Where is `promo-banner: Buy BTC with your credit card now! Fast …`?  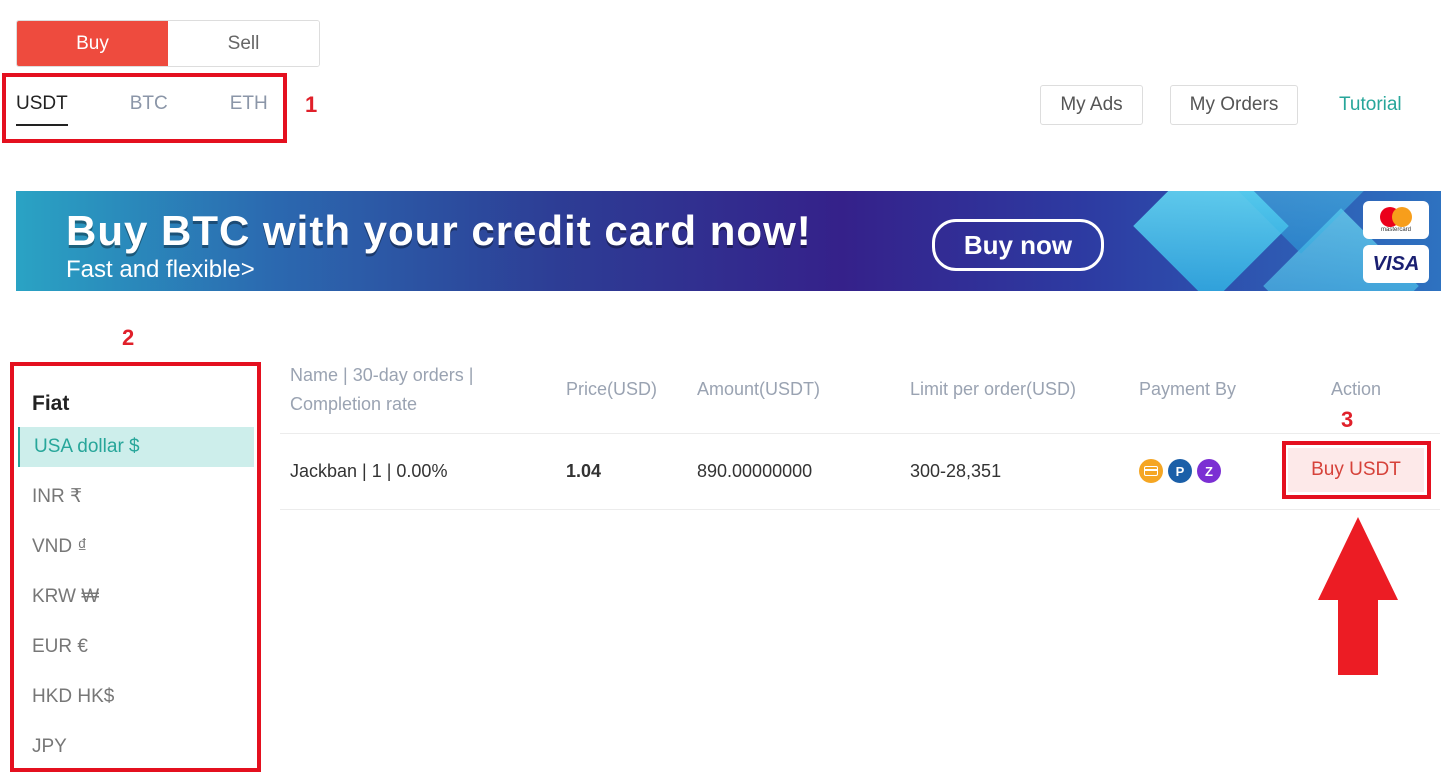
promo-banner: Buy BTC with your credit card now! Fast … is located at coordinates (728, 241).